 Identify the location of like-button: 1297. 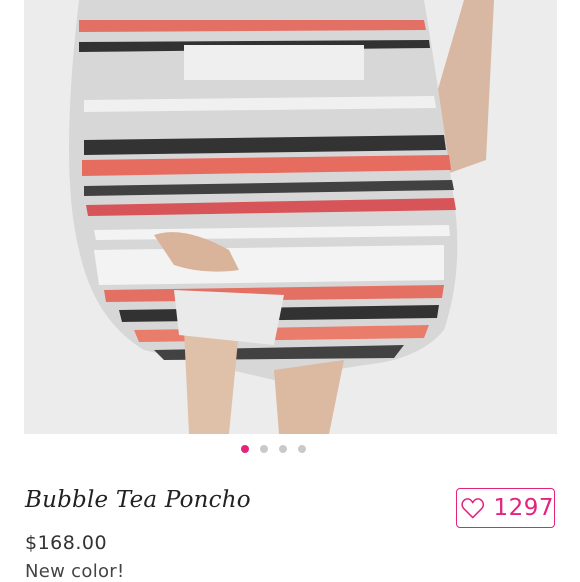
(505, 508).